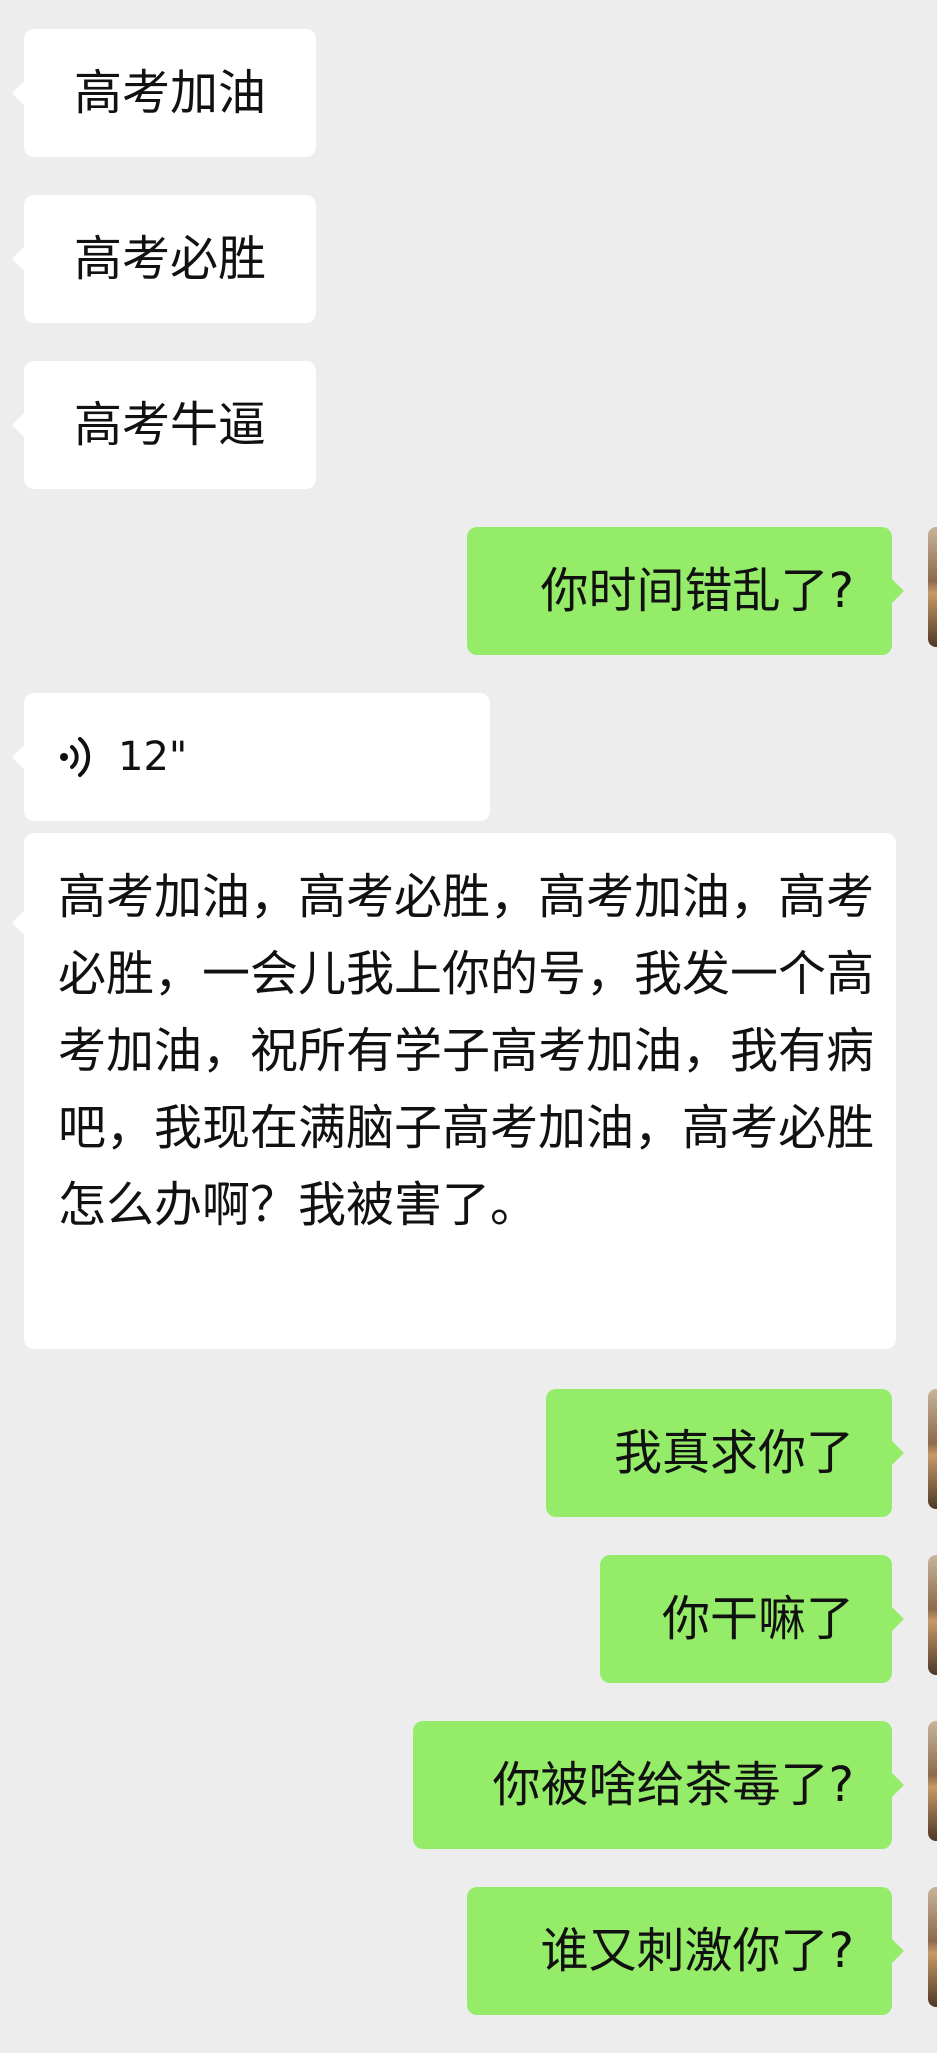 This screenshot has width=937, height=2053. I want to click on message-bubble-outgoing: 你时间错乱了?, so click(685, 591).